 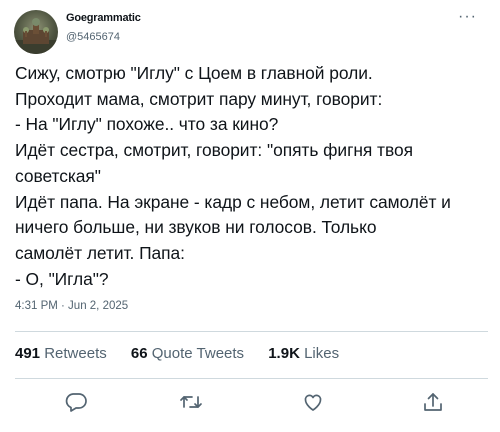 I want to click on avatar, so click(x=36, y=32).